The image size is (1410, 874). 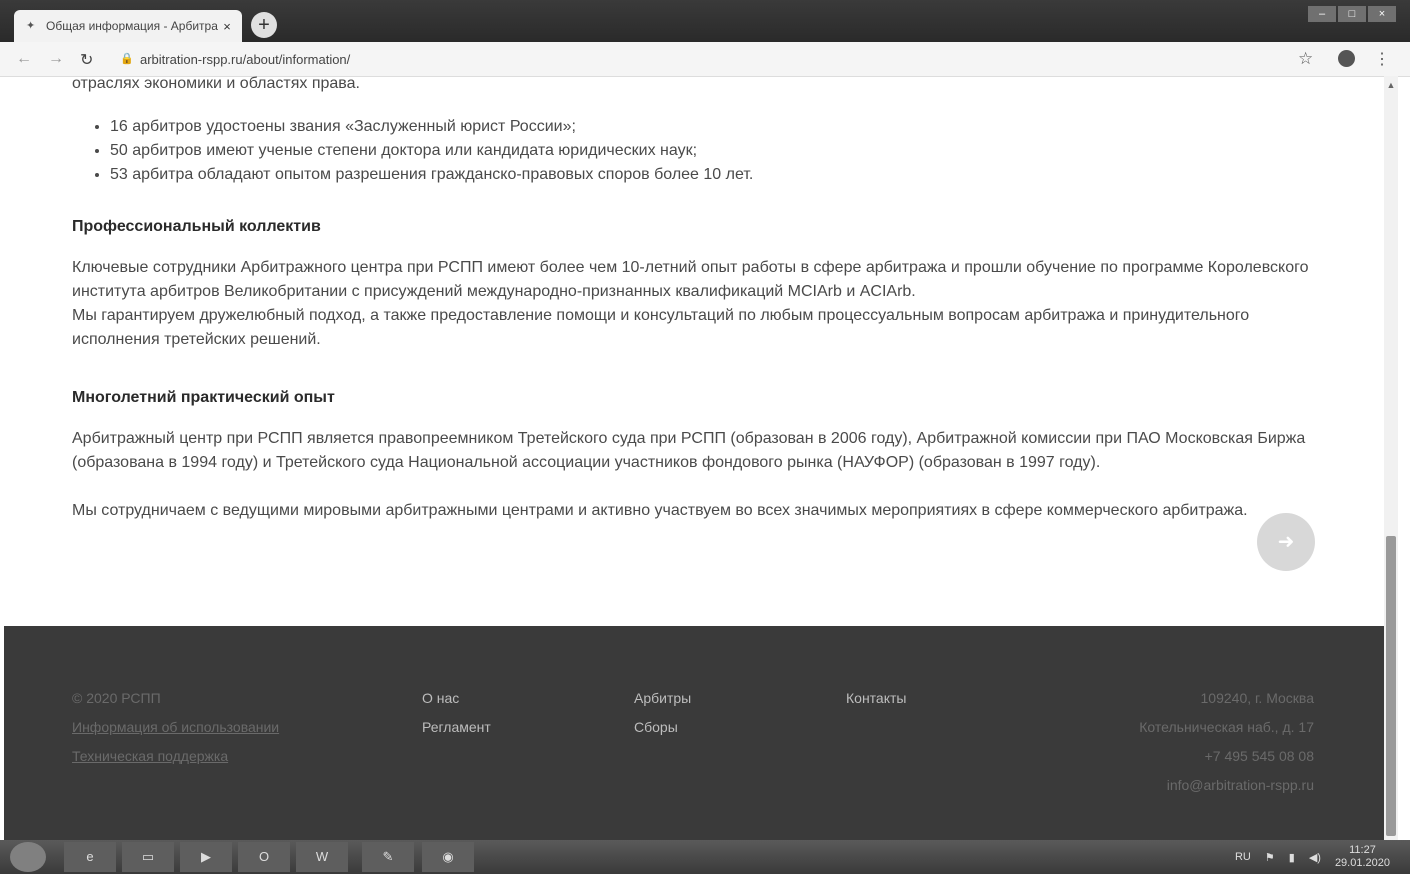 What do you see at coordinates (1362, 850) in the screenshot?
I see `clock-time: 11:27` at bounding box center [1362, 850].